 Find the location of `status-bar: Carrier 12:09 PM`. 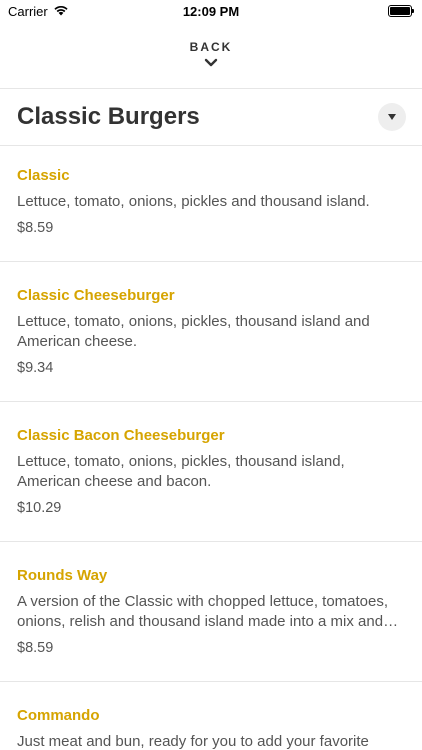

status-bar: Carrier 12:09 PM is located at coordinates (211, 12).